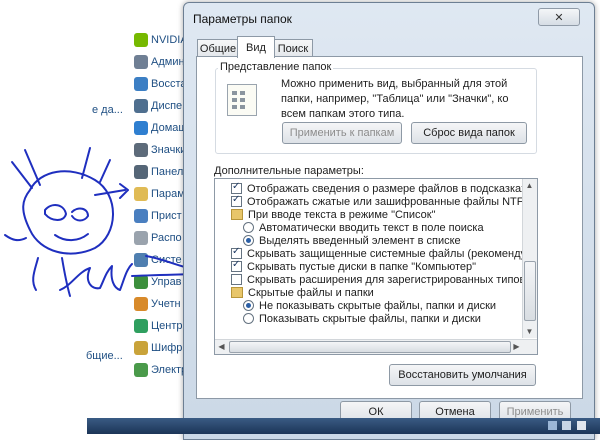 This screenshot has width=600, height=440. Describe the element at coordinates (516, 346) in the screenshot. I see `scroll-right-icon: ▶` at that location.